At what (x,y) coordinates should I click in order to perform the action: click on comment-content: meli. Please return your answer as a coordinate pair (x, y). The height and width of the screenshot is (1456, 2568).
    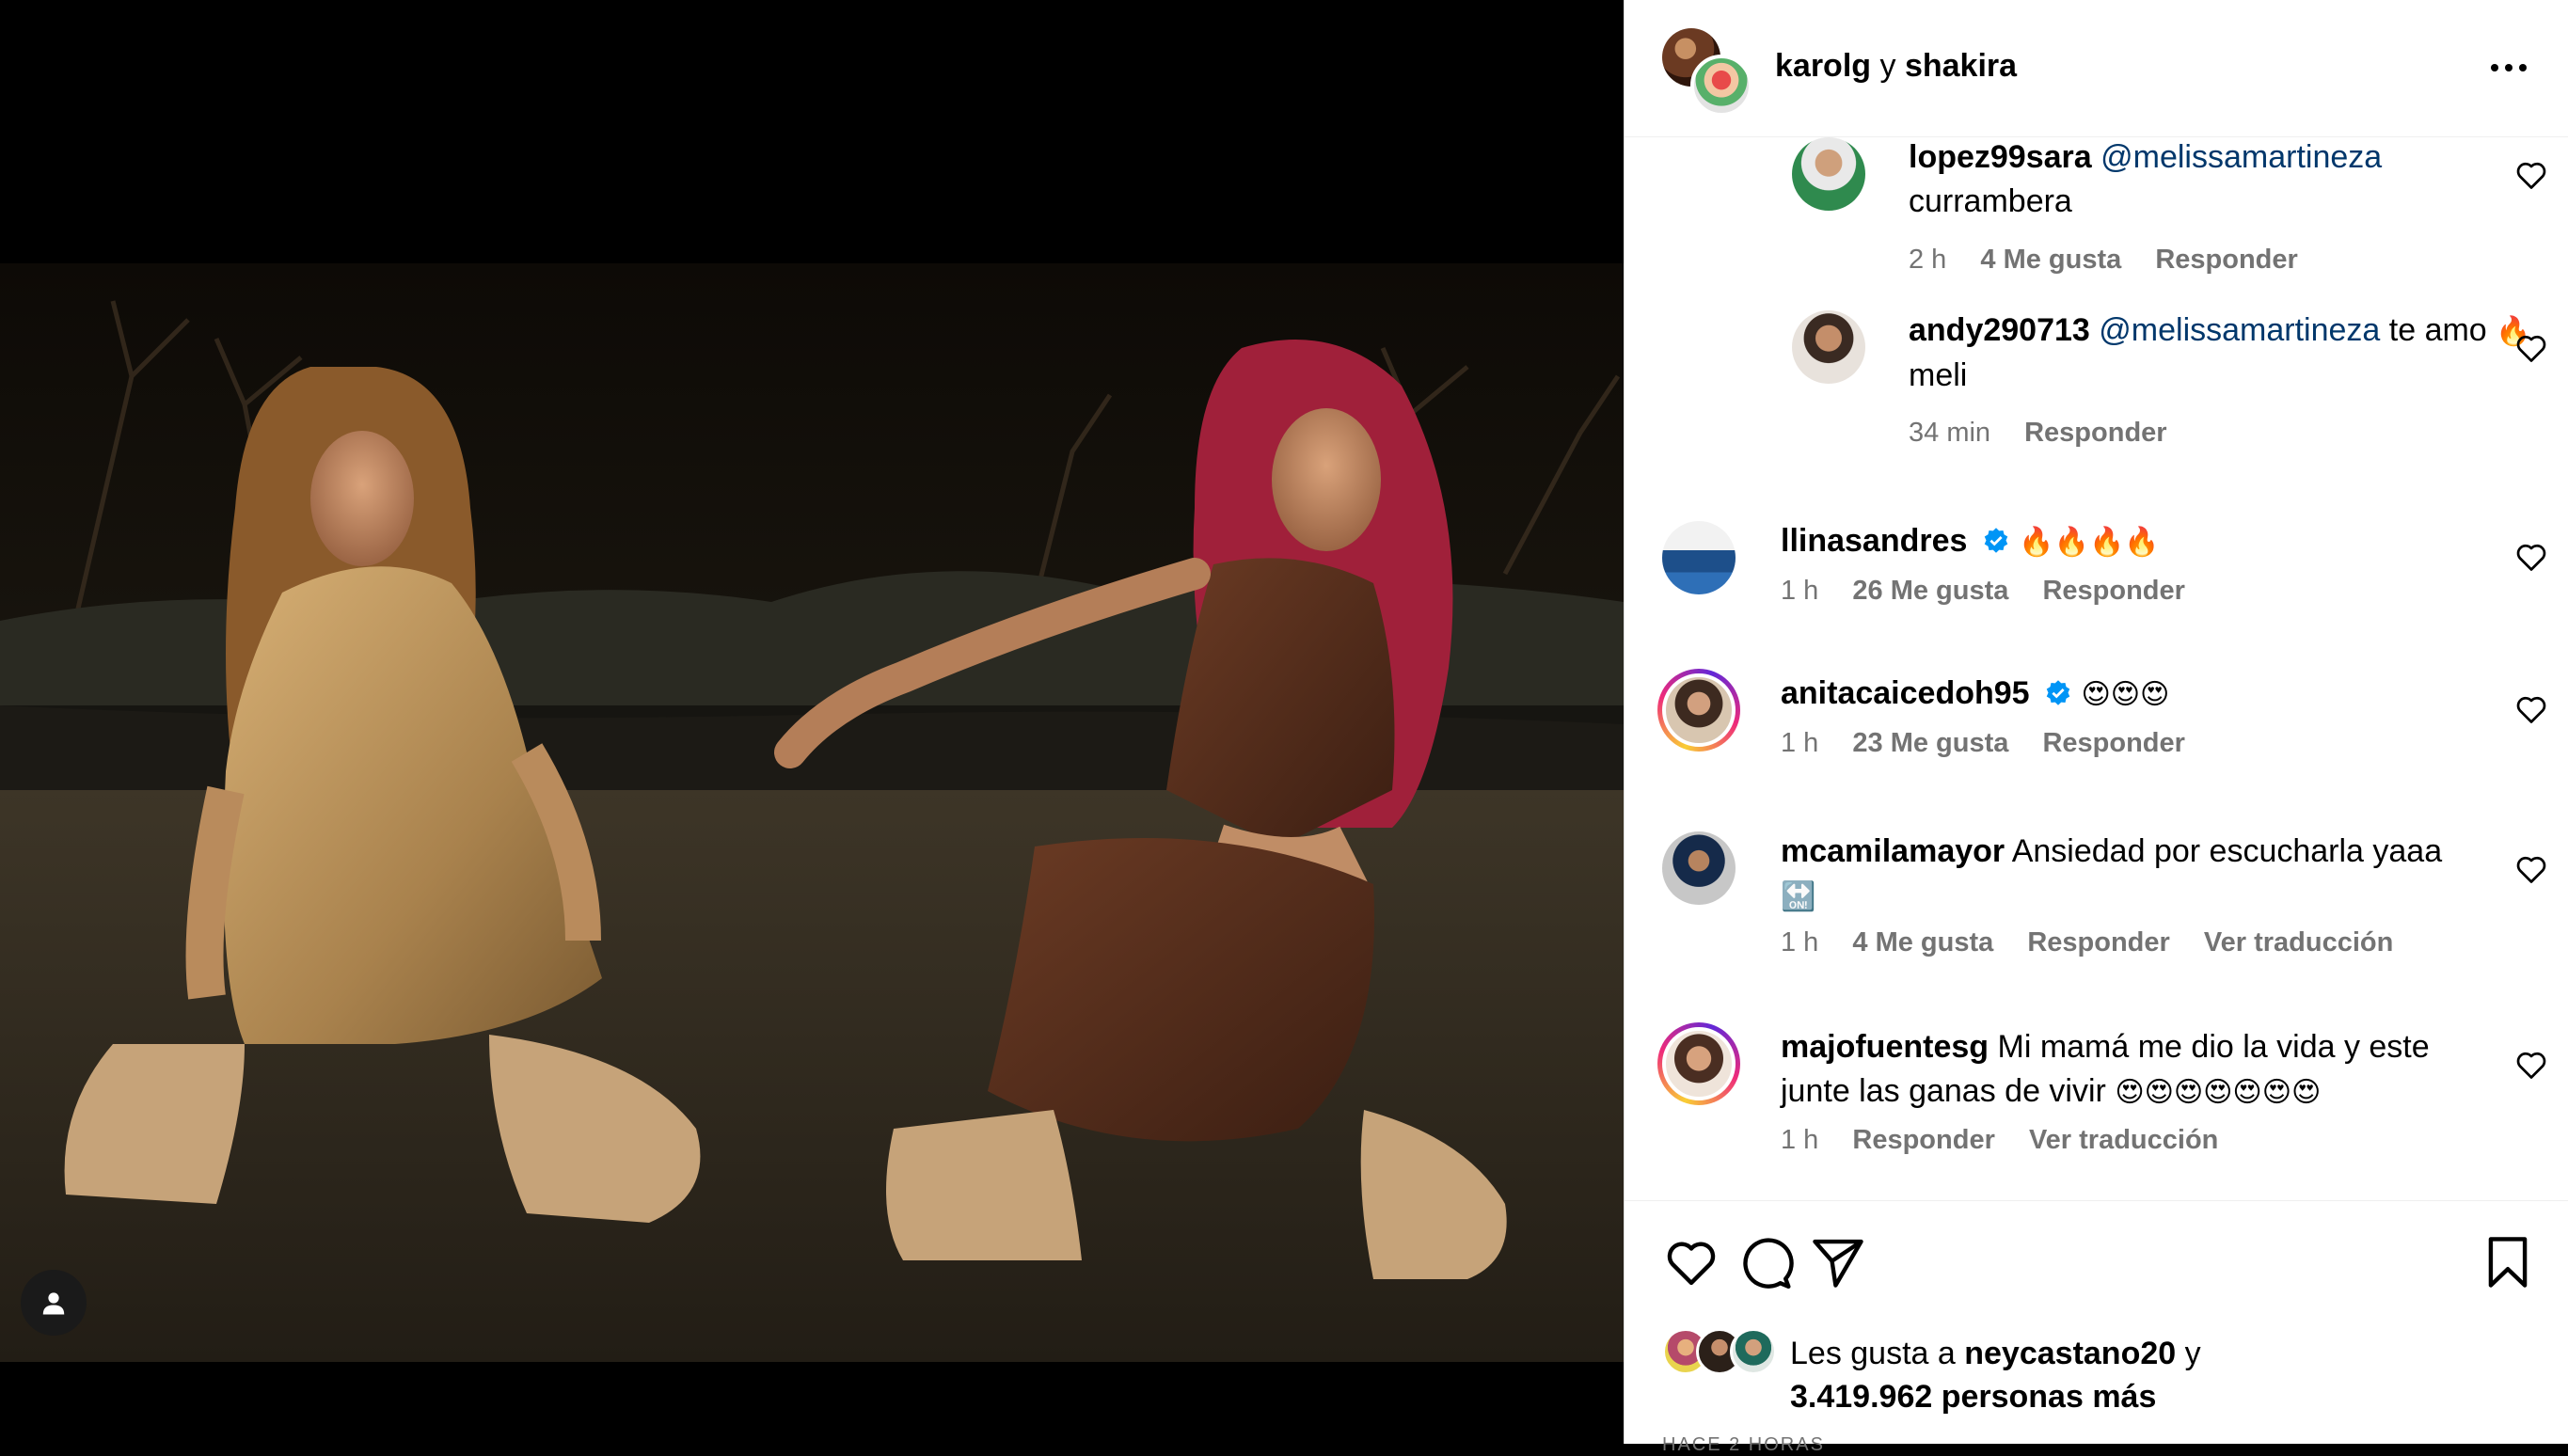
    Looking at the image, I should click on (1938, 375).